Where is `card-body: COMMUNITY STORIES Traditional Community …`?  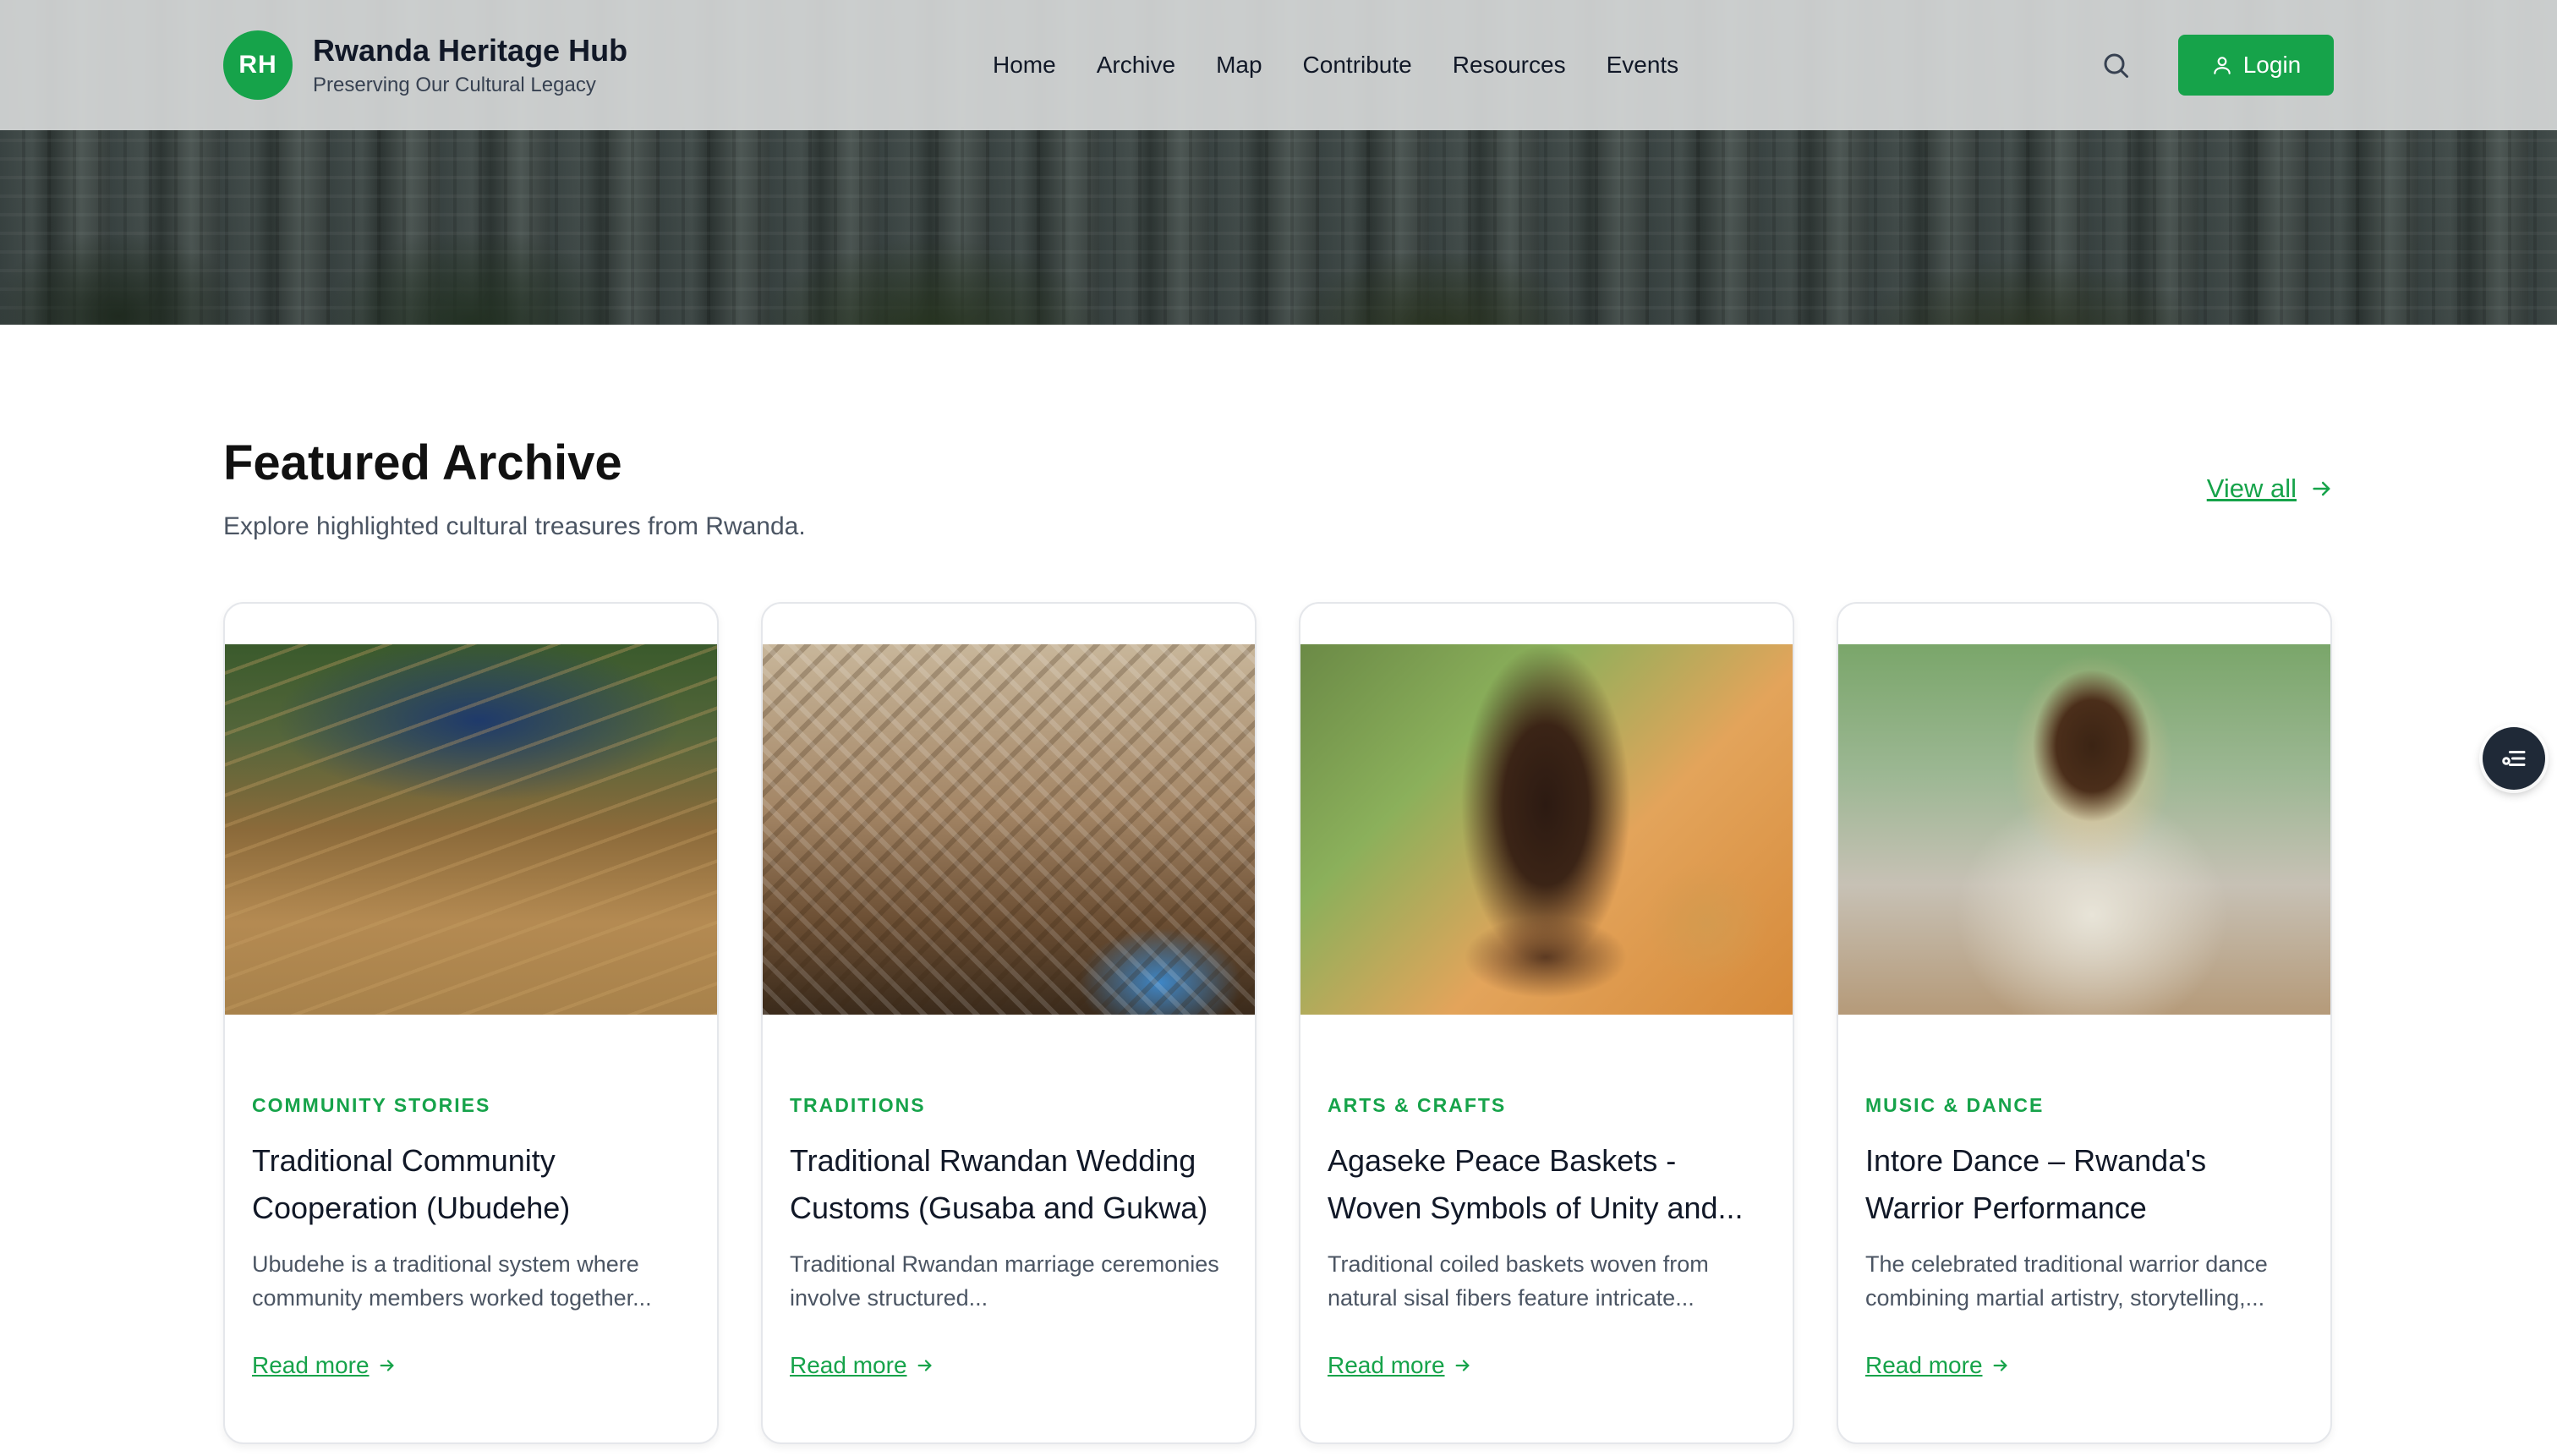
card-body: COMMUNITY STORIES Traditional Community … is located at coordinates (472, 1237).